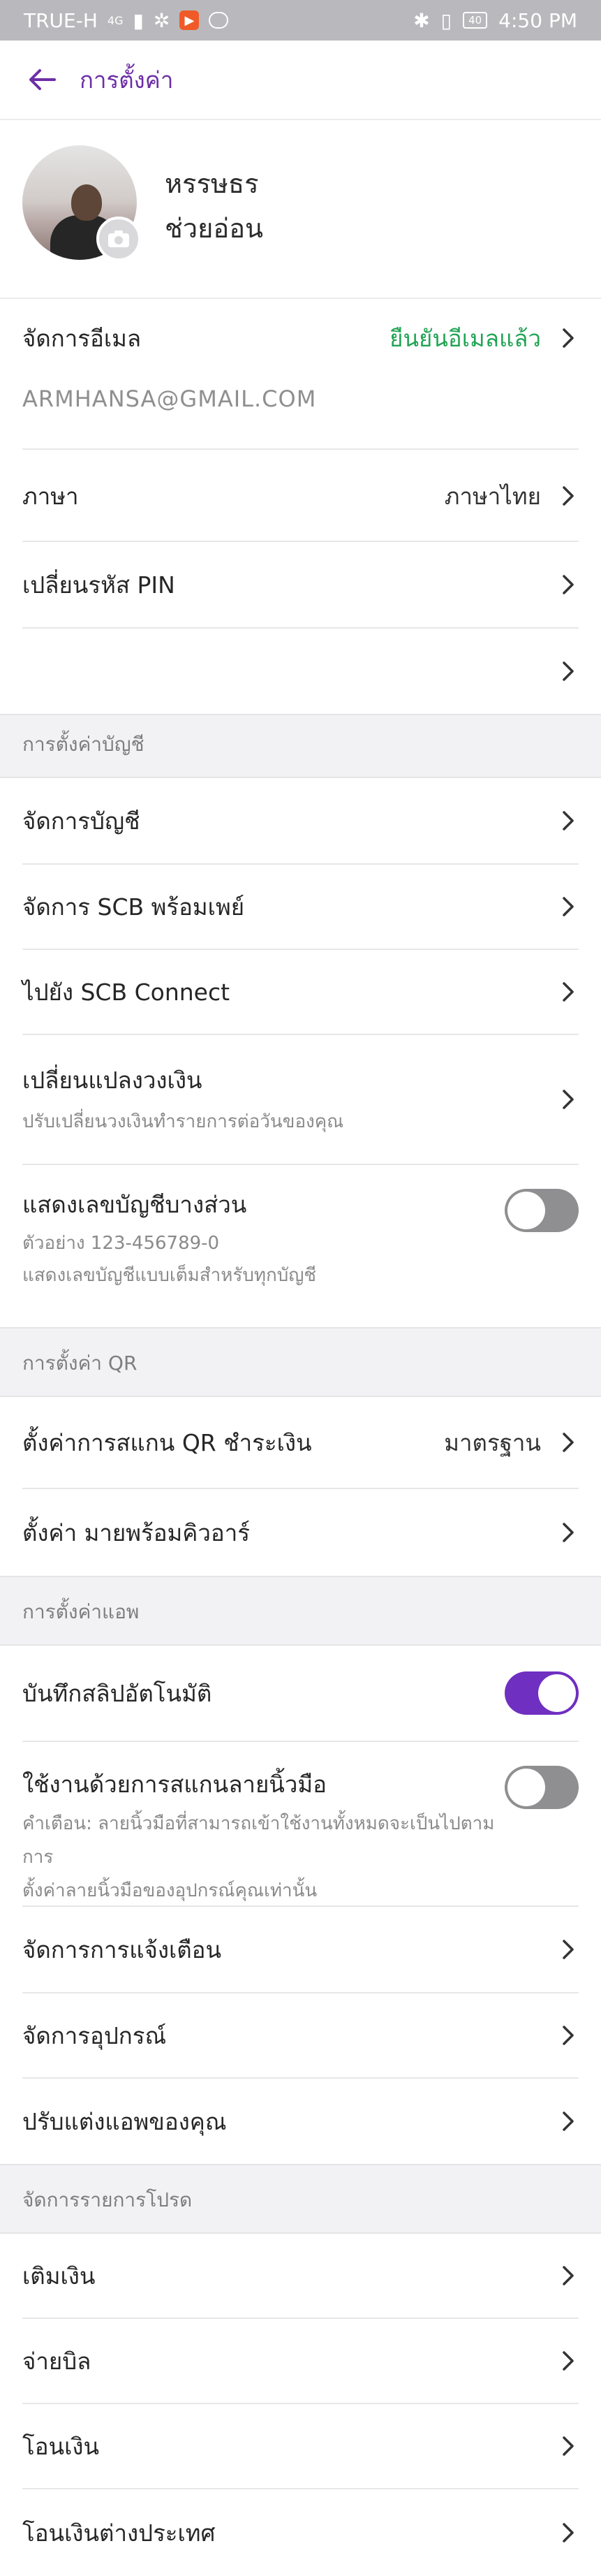  Describe the element at coordinates (300, 413) in the screenshot. I see `email-address-row` at that location.